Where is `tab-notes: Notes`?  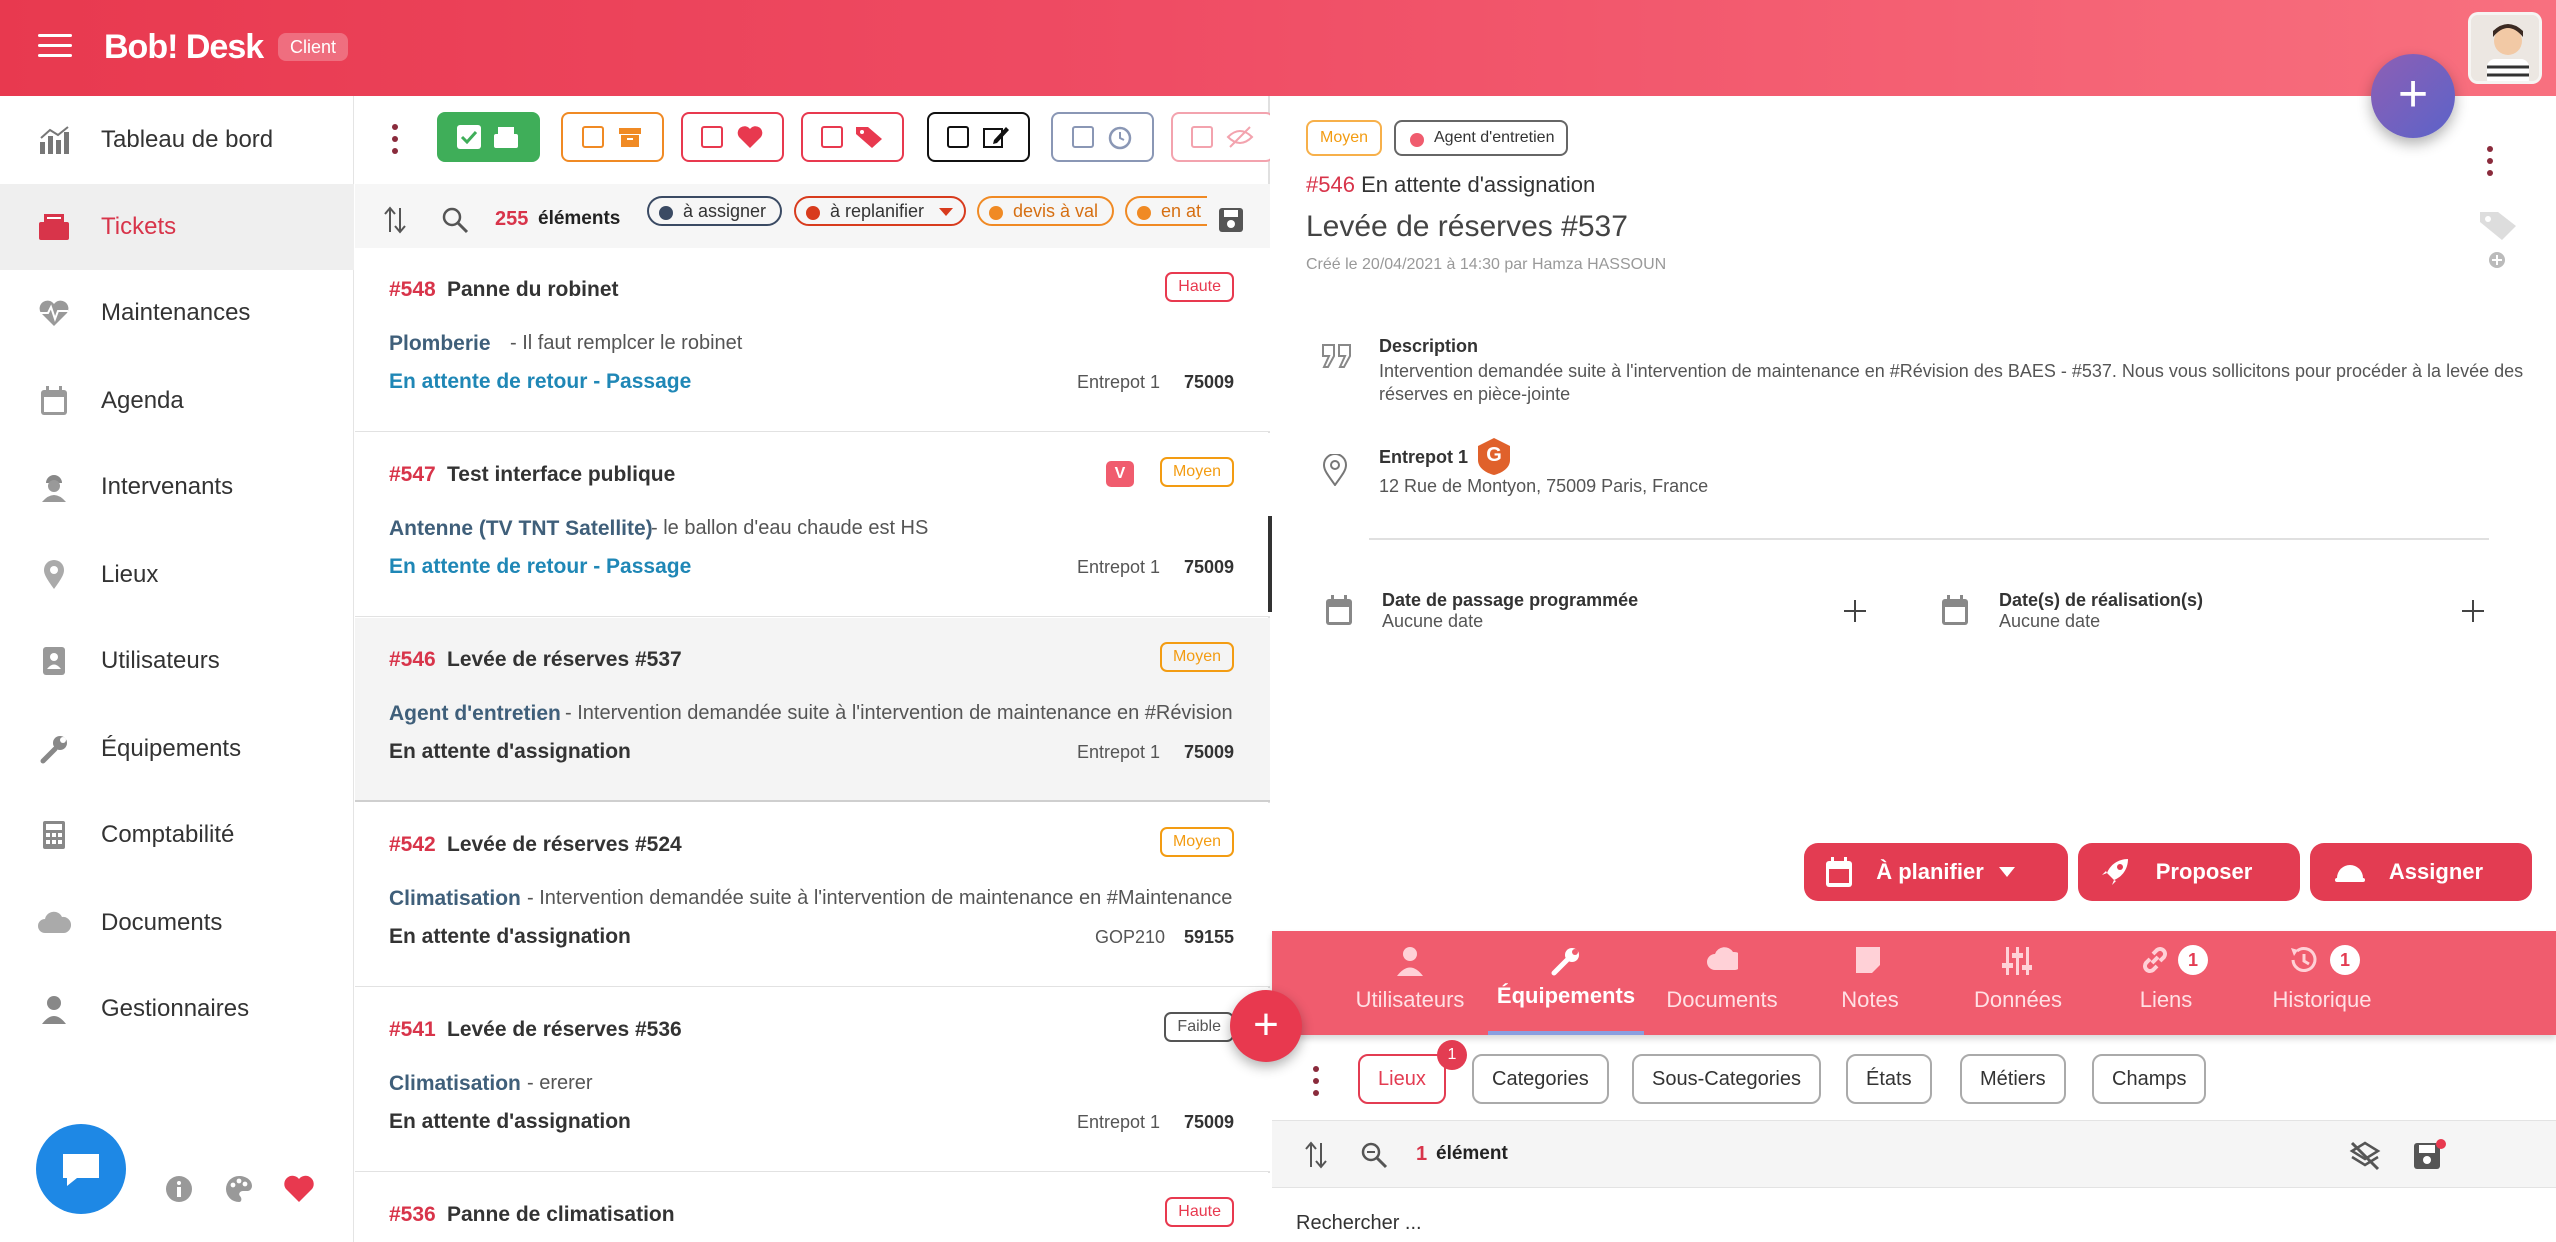
tab-notes: Notes is located at coordinates (1870, 983).